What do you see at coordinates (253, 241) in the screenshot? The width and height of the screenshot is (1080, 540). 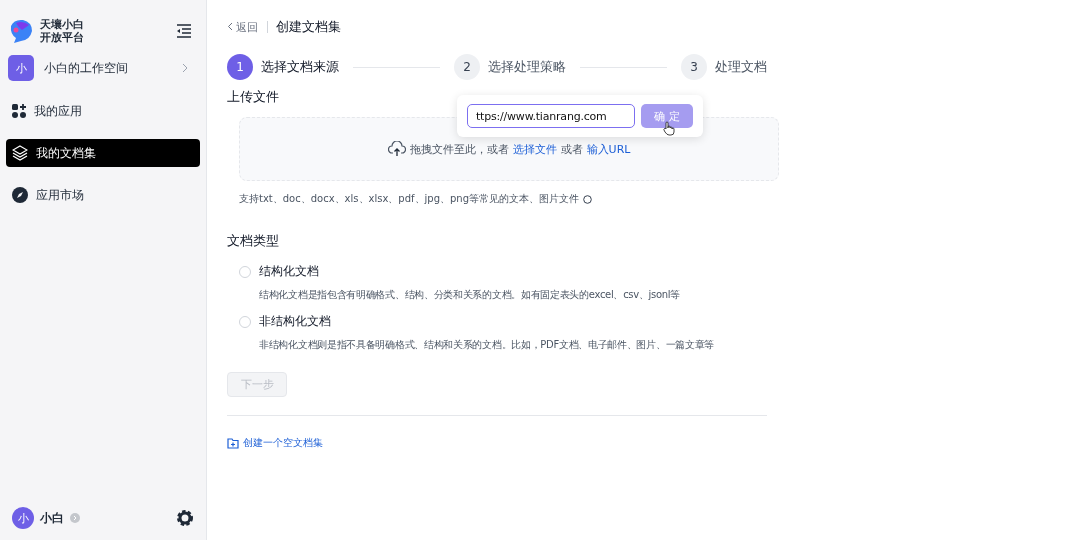 I see `section-title: 文档类型` at bounding box center [253, 241].